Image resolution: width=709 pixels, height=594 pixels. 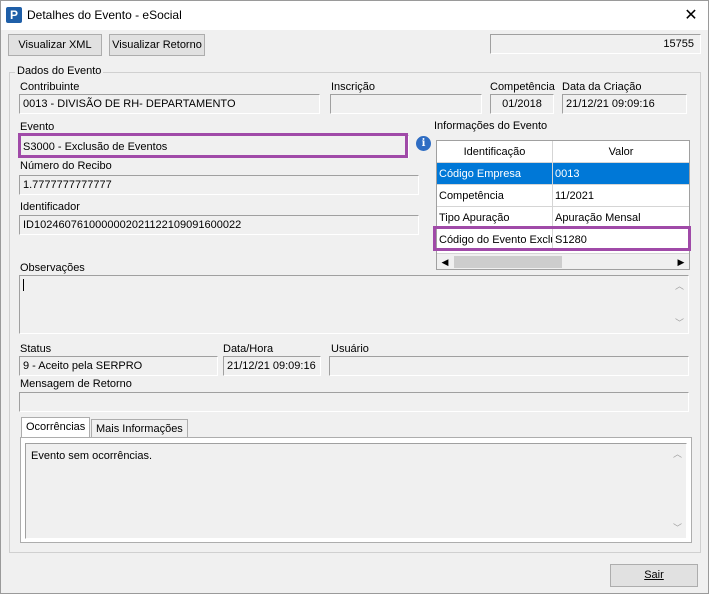 I want to click on grid-cell-valor: 11/2021, so click(x=574, y=196).